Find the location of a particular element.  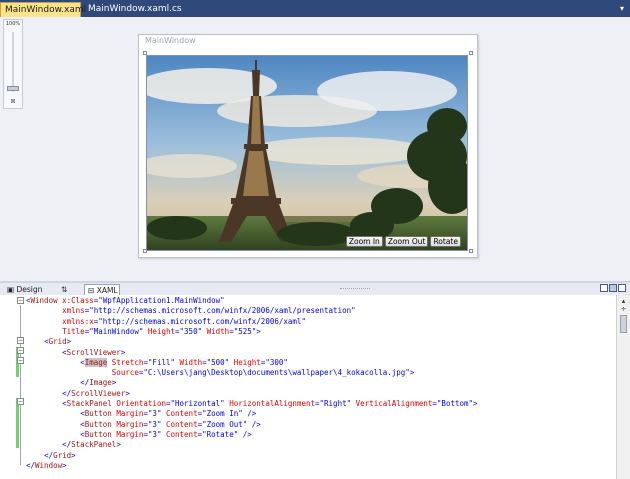

zoom-out-button: Zoom Out is located at coordinates (406, 241).